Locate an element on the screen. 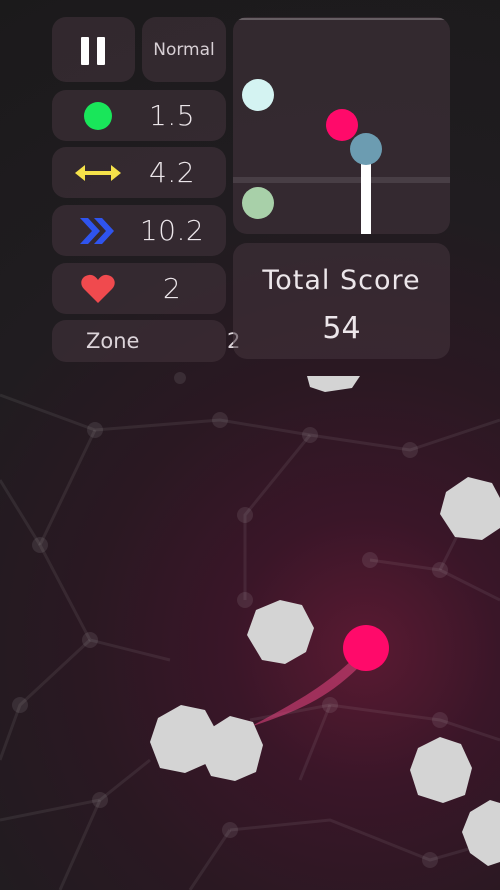 This screenshot has width=500, height=890. zone-box: Zone 2 is located at coordinates (146, 341).